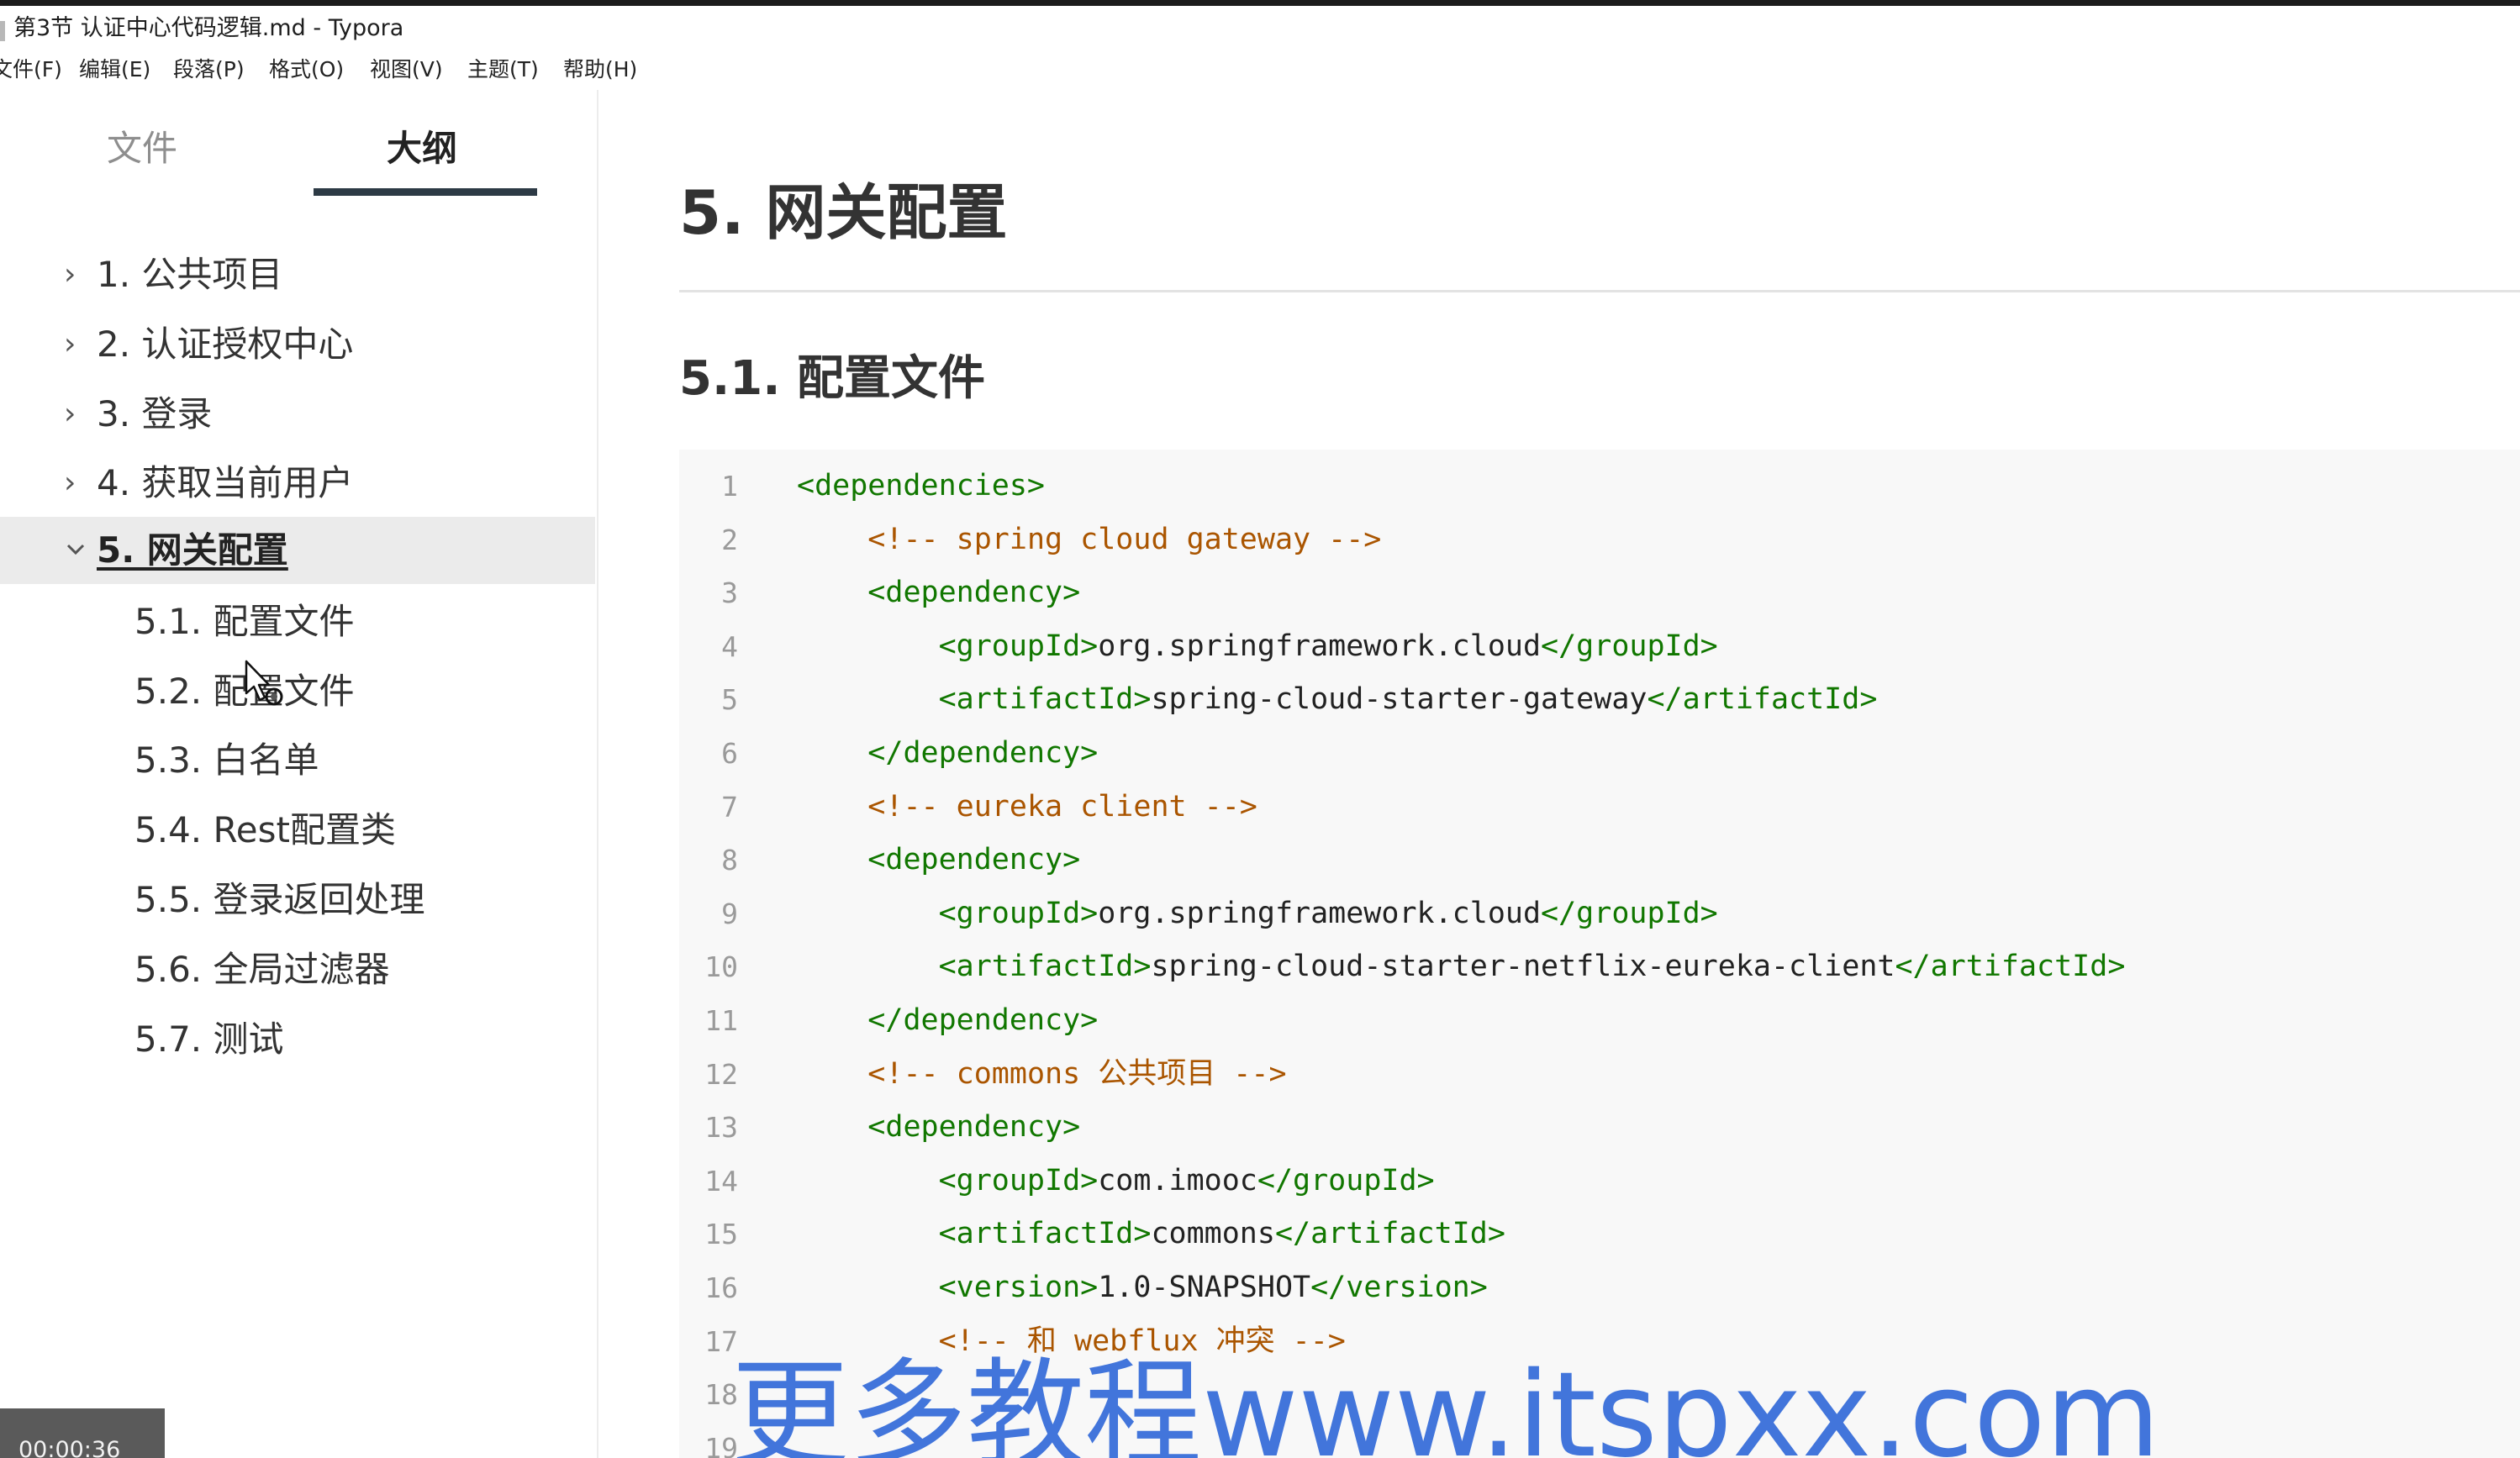 The width and height of the screenshot is (2520, 1458). Describe the element at coordinates (721, 1180) in the screenshot. I see `line-number: 14` at that location.